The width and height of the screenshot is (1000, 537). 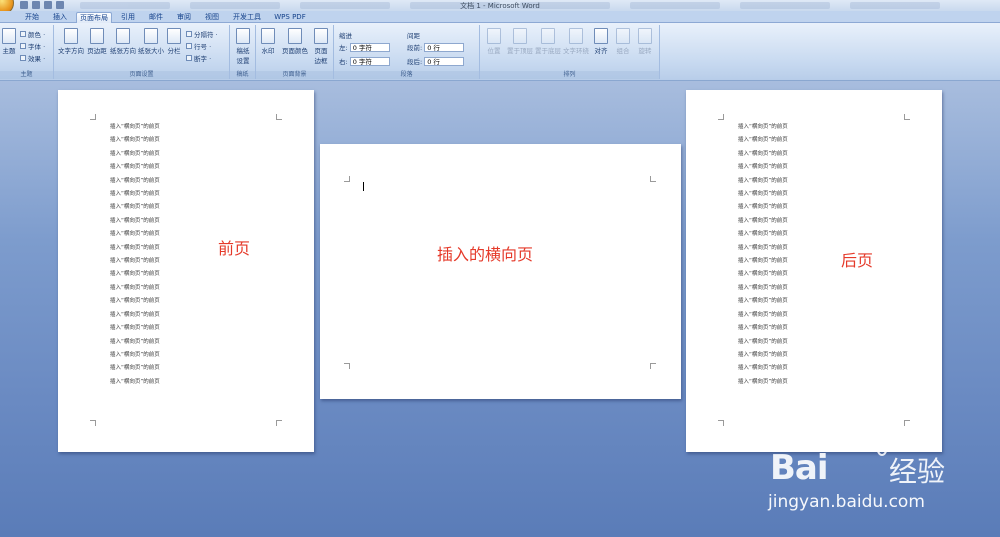 What do you see at coordinates (415, 62) in the screenshot?
I see `spacing-after-label: 段后:` at bounding box center [415, 62].